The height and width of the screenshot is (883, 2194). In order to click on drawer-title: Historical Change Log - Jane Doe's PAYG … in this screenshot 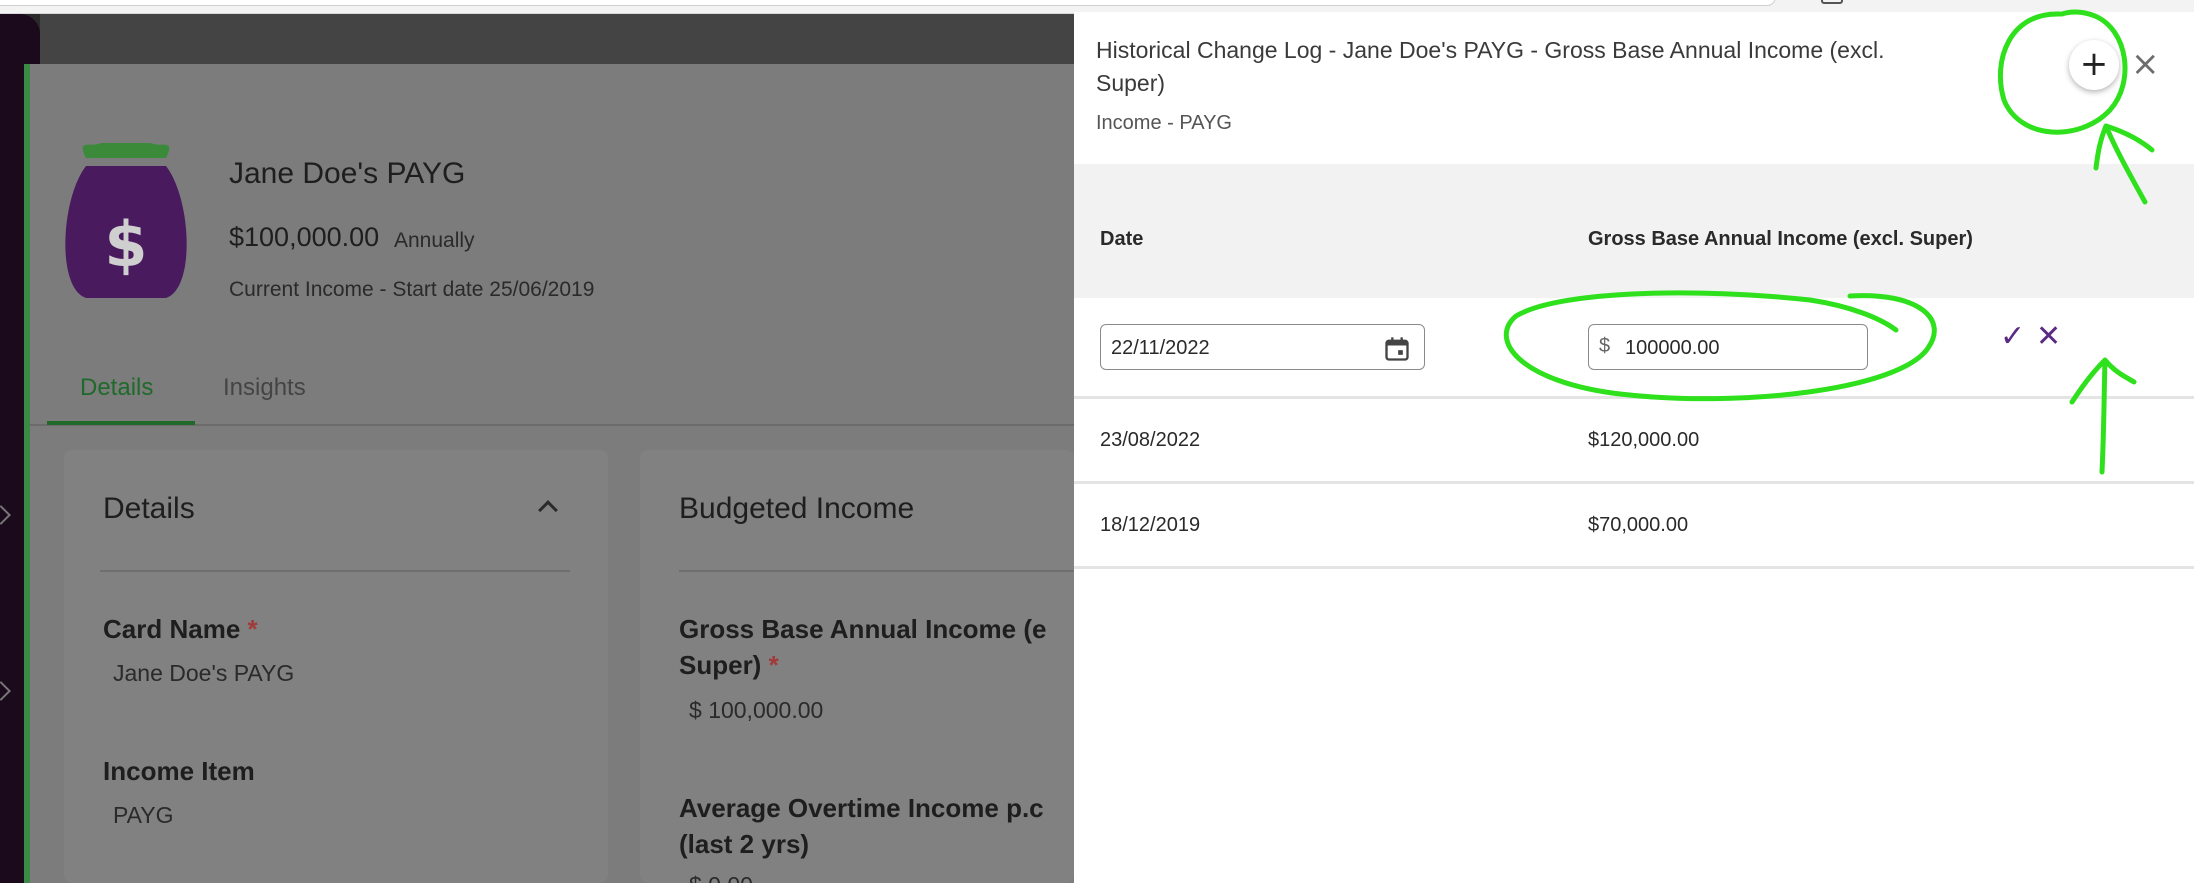, I will do `click(1490, 66)`.